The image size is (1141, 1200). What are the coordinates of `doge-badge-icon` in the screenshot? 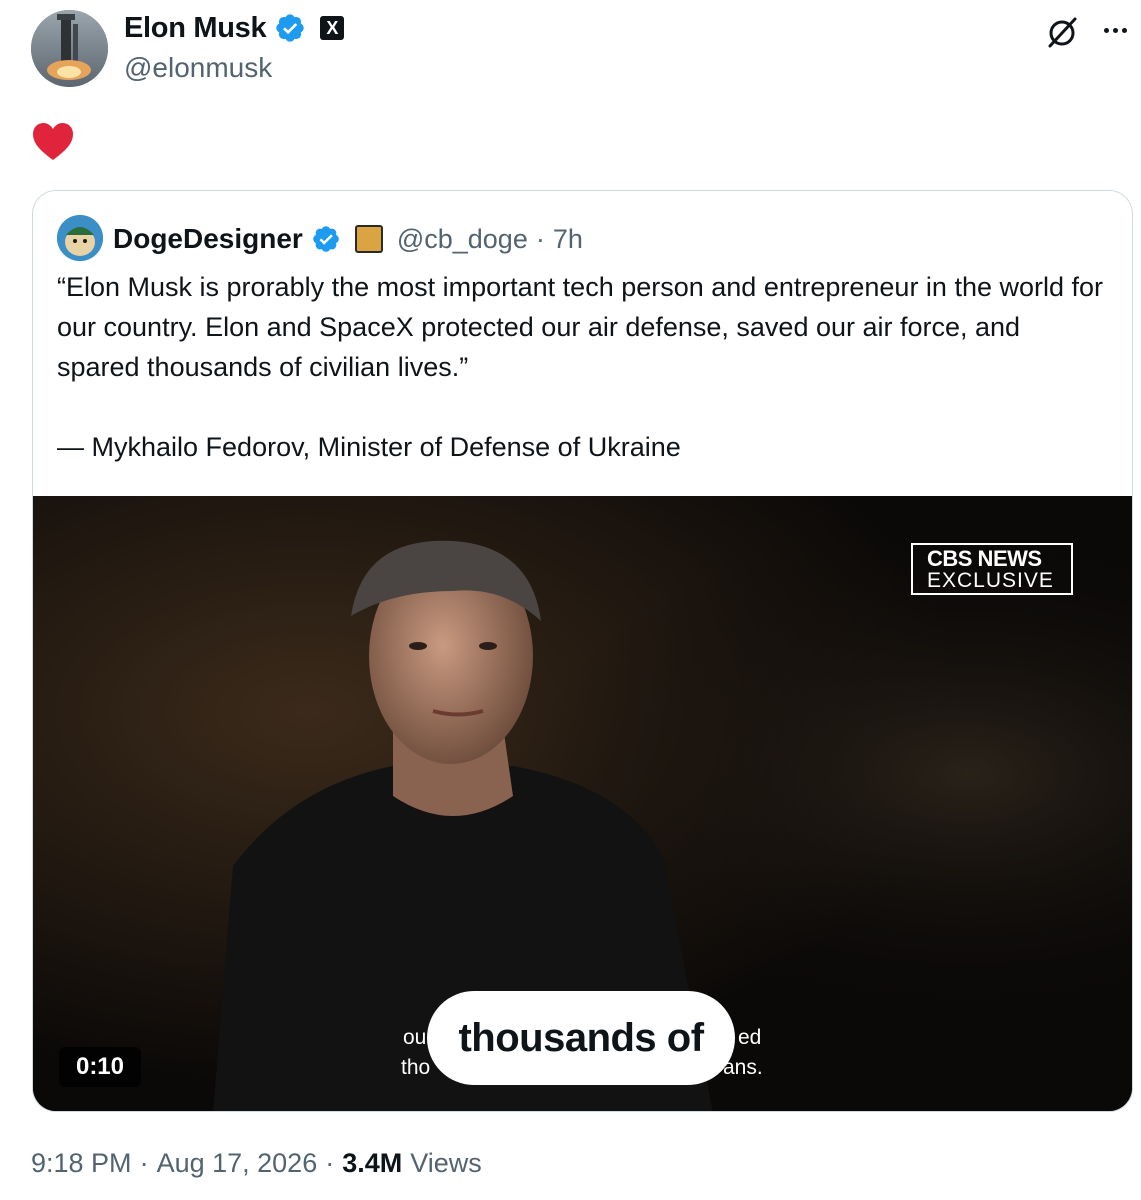 It's located at (368, 239).